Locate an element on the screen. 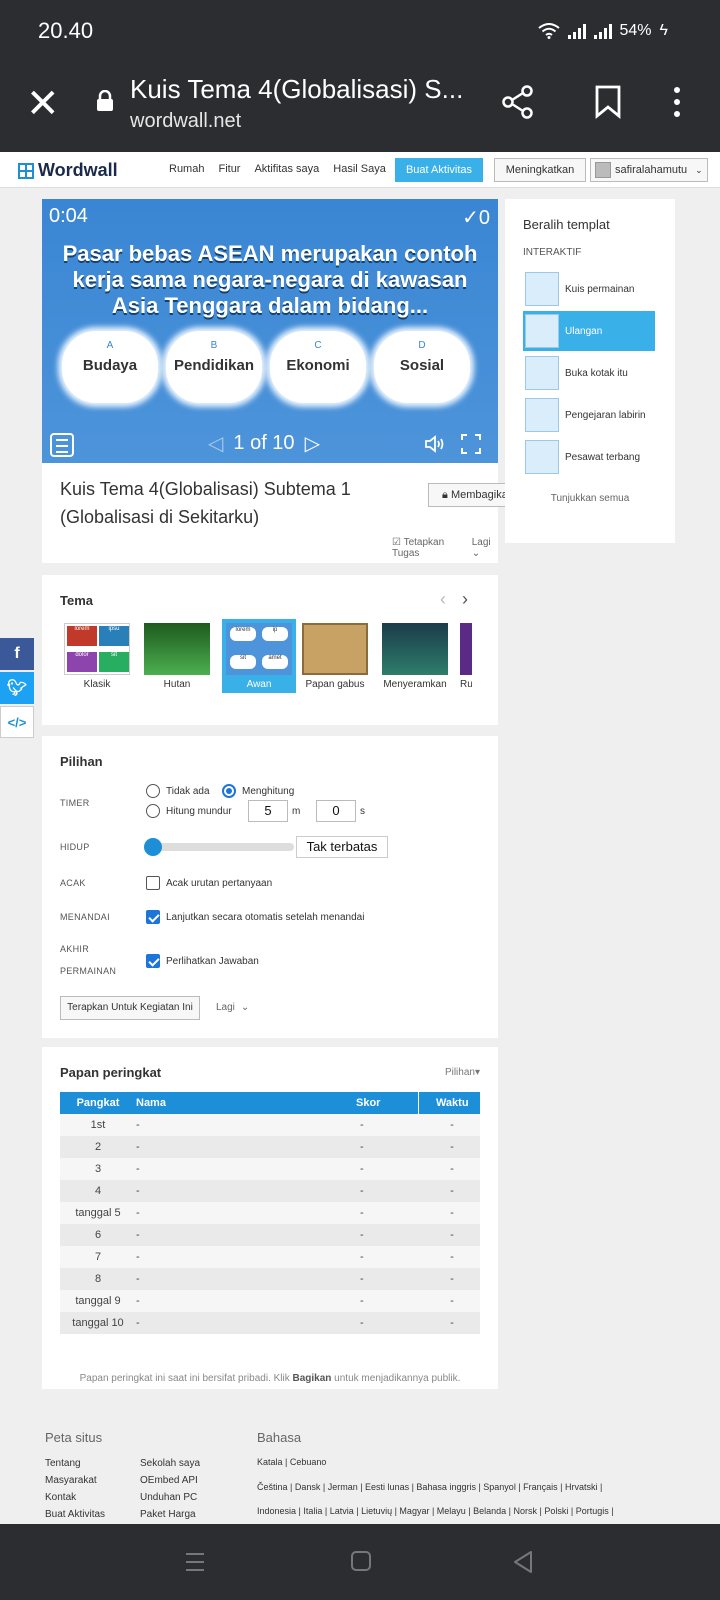 The image size is (720, 1600). close-icon: ✕ is located at coordinates (43, 104).